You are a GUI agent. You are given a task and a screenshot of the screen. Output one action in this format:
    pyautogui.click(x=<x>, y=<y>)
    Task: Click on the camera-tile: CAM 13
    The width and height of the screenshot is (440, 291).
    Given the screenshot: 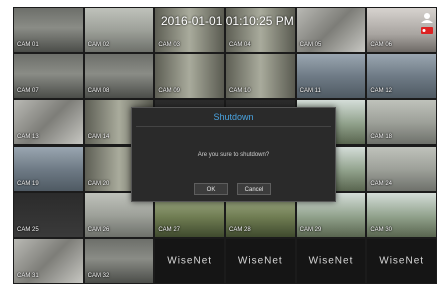 What is the action you would take?
    pyautogui.click(x=48, y=122)
    